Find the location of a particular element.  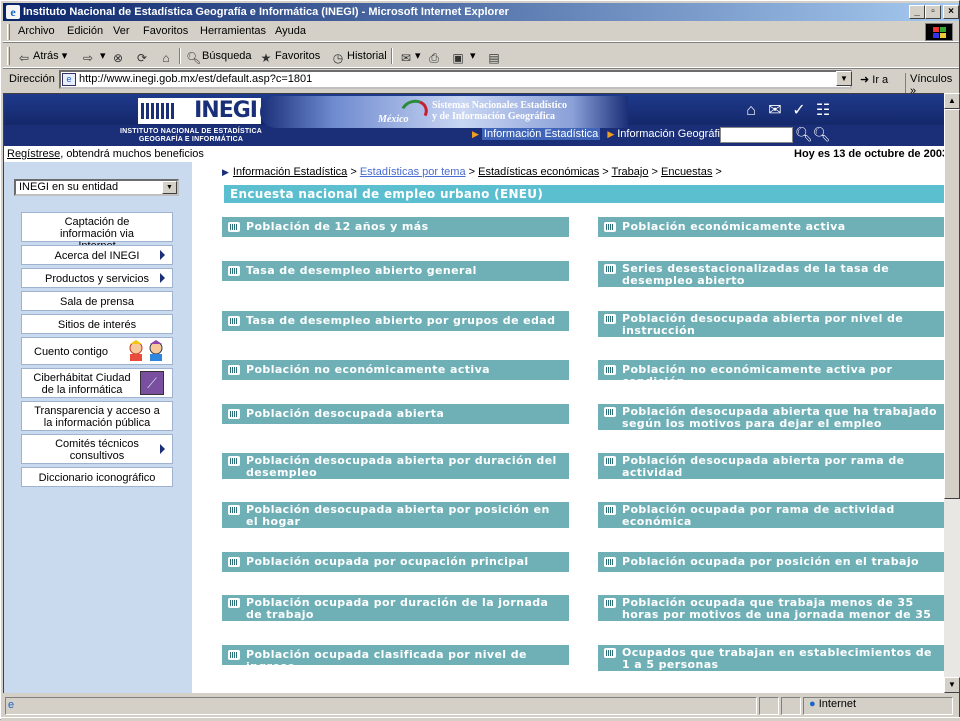

home-icon: ⌂ is located at coordinates (751, 111).